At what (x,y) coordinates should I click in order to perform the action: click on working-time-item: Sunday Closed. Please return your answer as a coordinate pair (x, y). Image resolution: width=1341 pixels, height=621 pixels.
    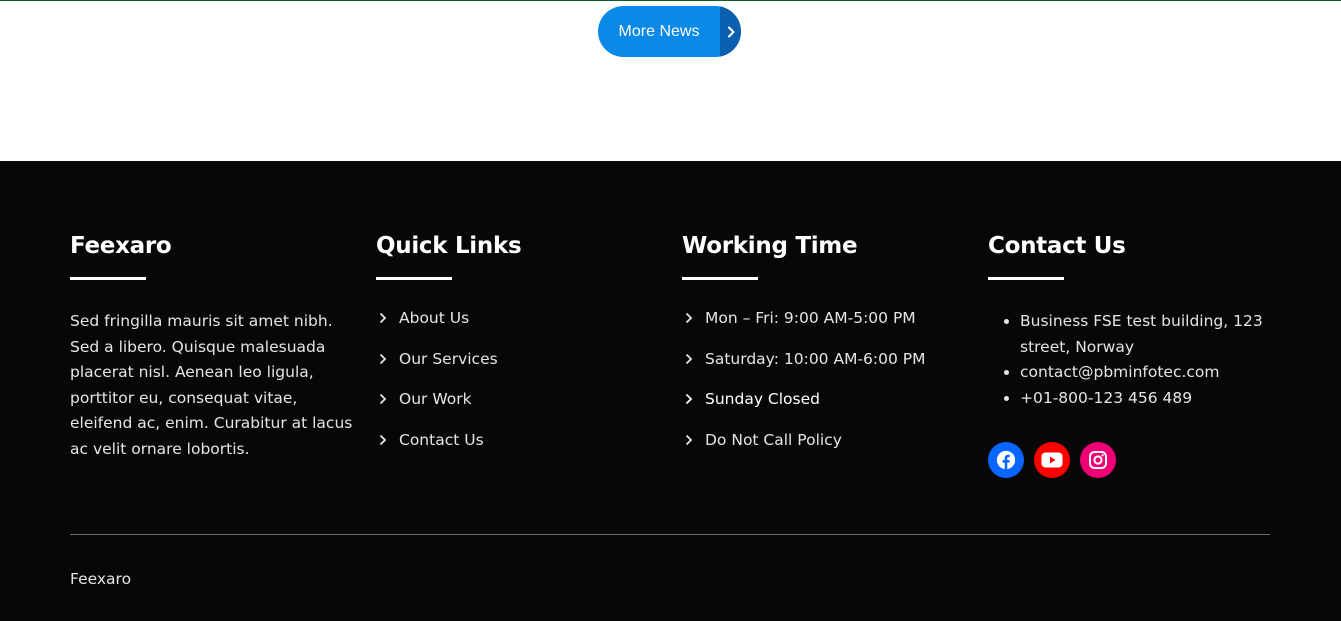
    Looking at the image, I should click on (822, 409).